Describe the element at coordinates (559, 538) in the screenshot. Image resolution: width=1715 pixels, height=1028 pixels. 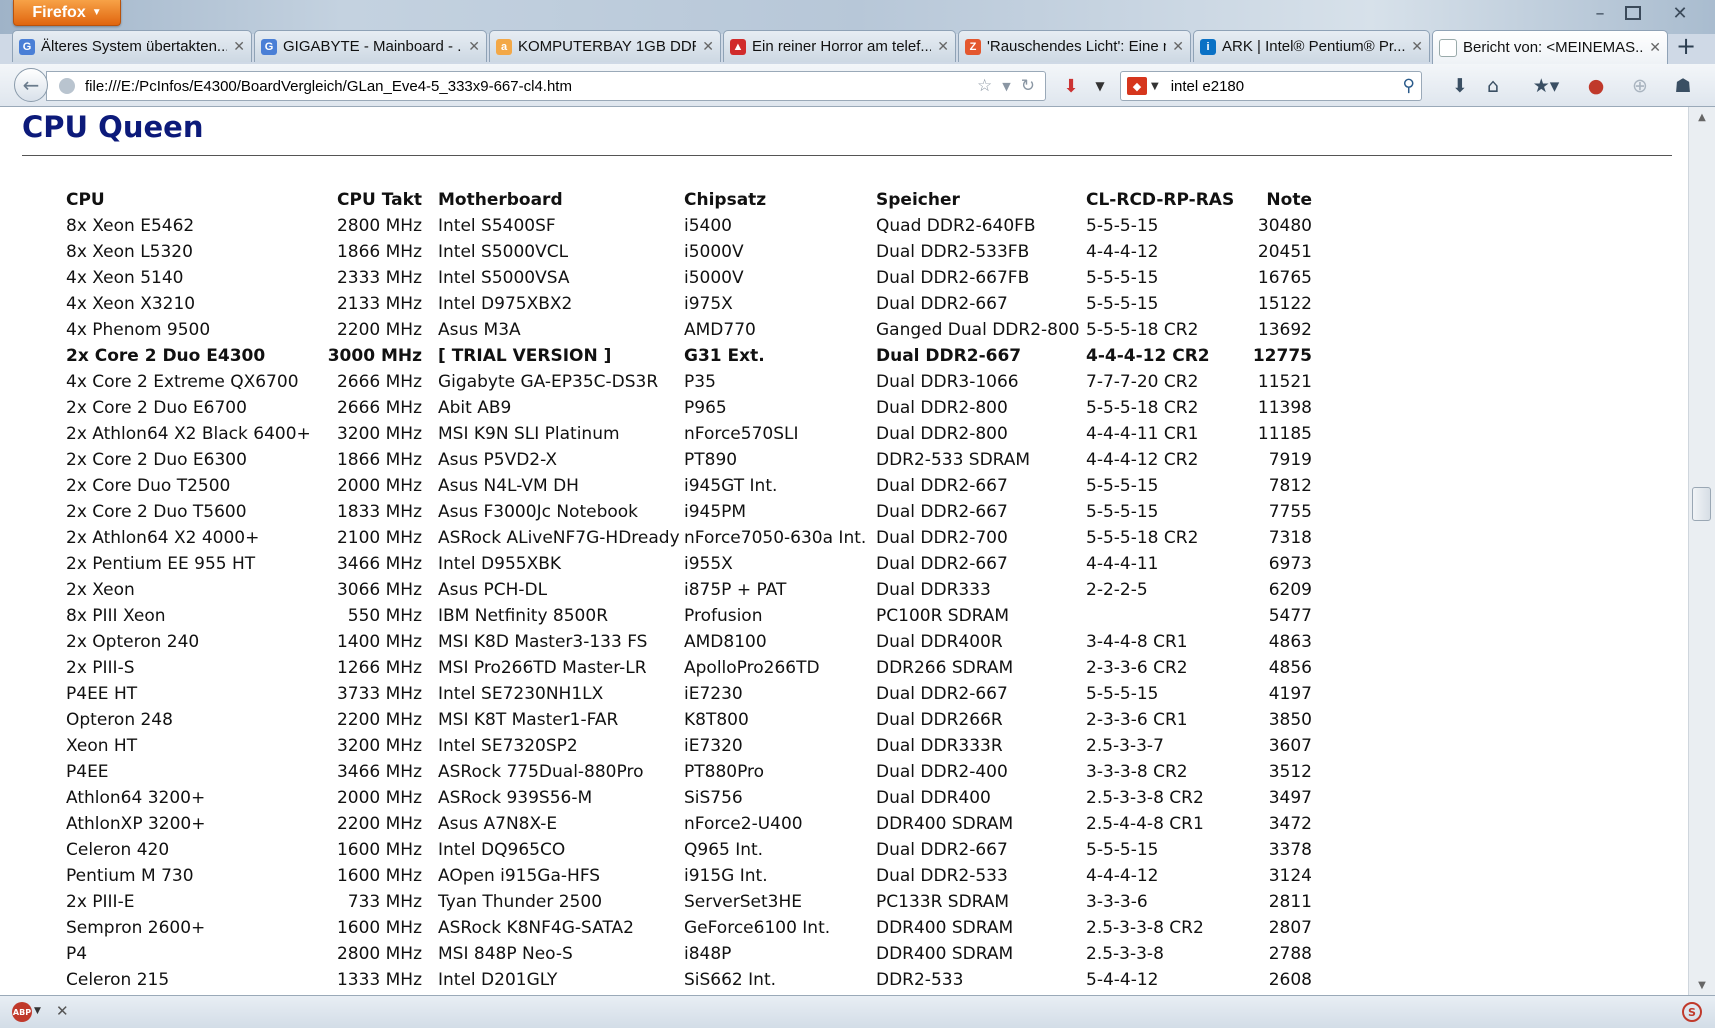
I see `cell-motherboard: ASRock ALiveNF7G-HDready` at that location.